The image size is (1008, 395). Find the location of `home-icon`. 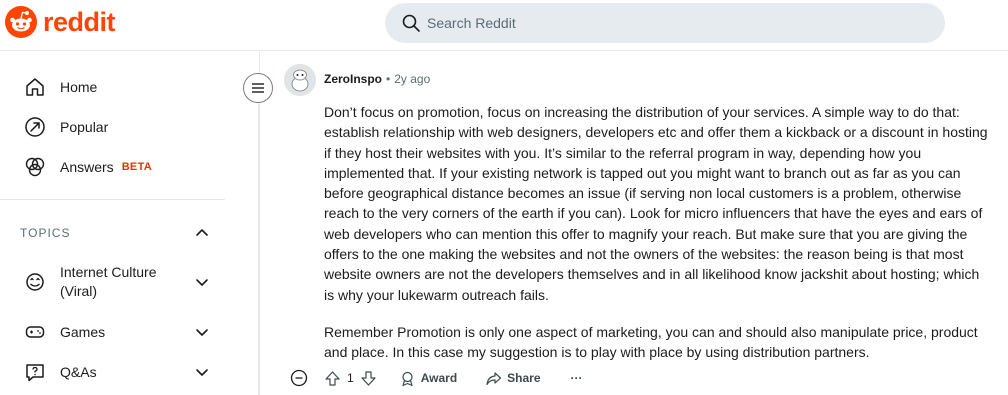

home-icon is located at coordinates (35, 87).